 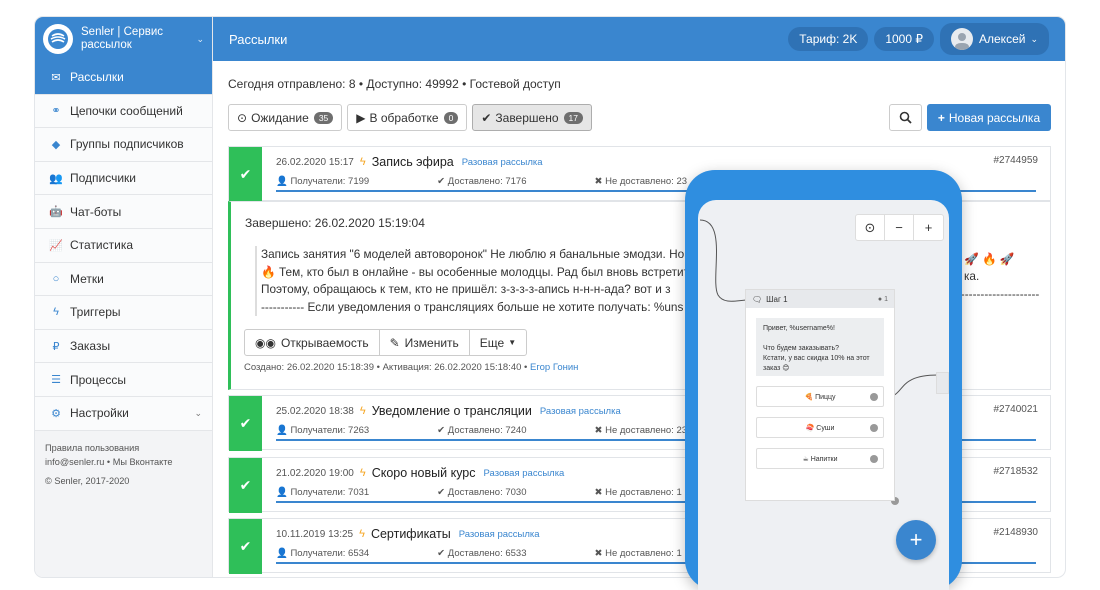 What do you see at coordinates (123, 380) in the screenshot?
I see `sidebar-item-9: ☰ Процессы` at bounding box center [123, 380].